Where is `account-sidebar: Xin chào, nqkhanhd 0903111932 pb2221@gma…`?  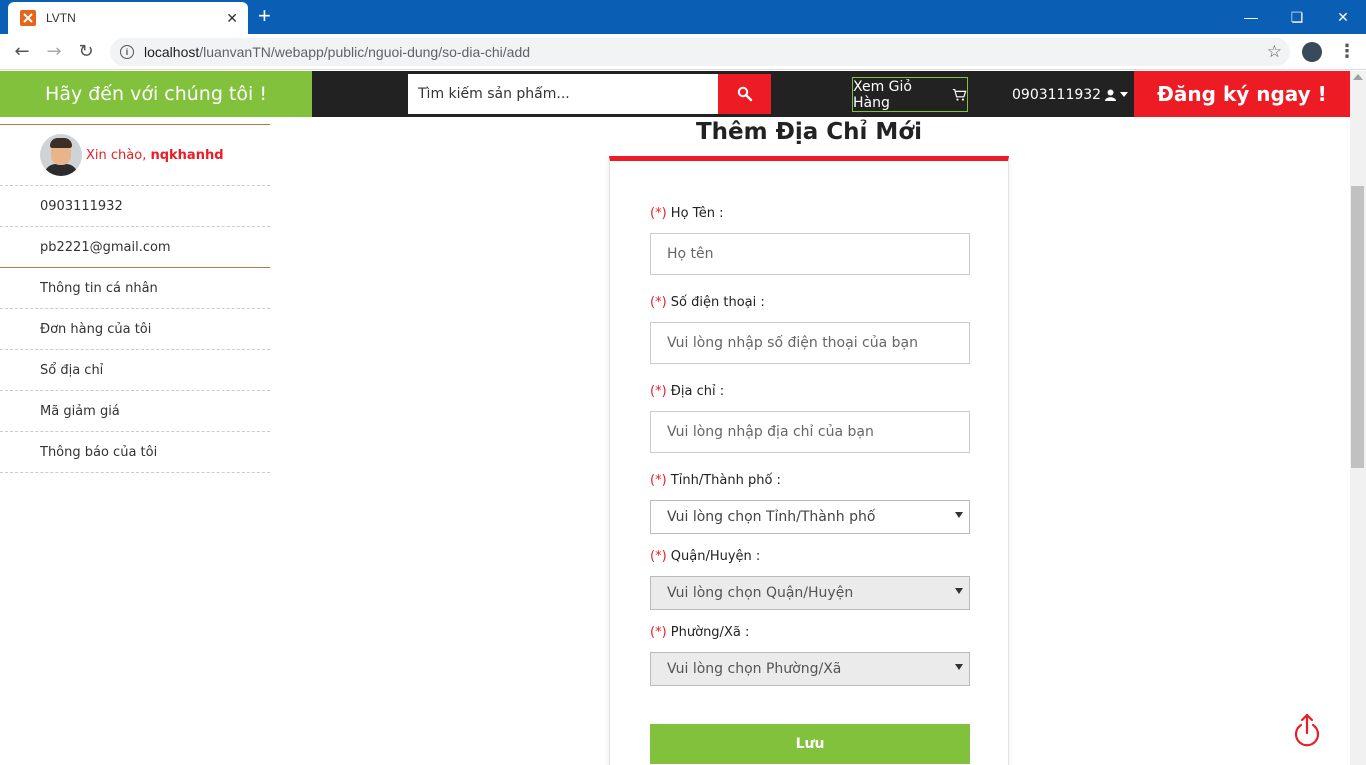 account-sidebar: Xin chào, nqkhanhd 0903111932 pb2221@gma… is located at coordinates (135, 298).